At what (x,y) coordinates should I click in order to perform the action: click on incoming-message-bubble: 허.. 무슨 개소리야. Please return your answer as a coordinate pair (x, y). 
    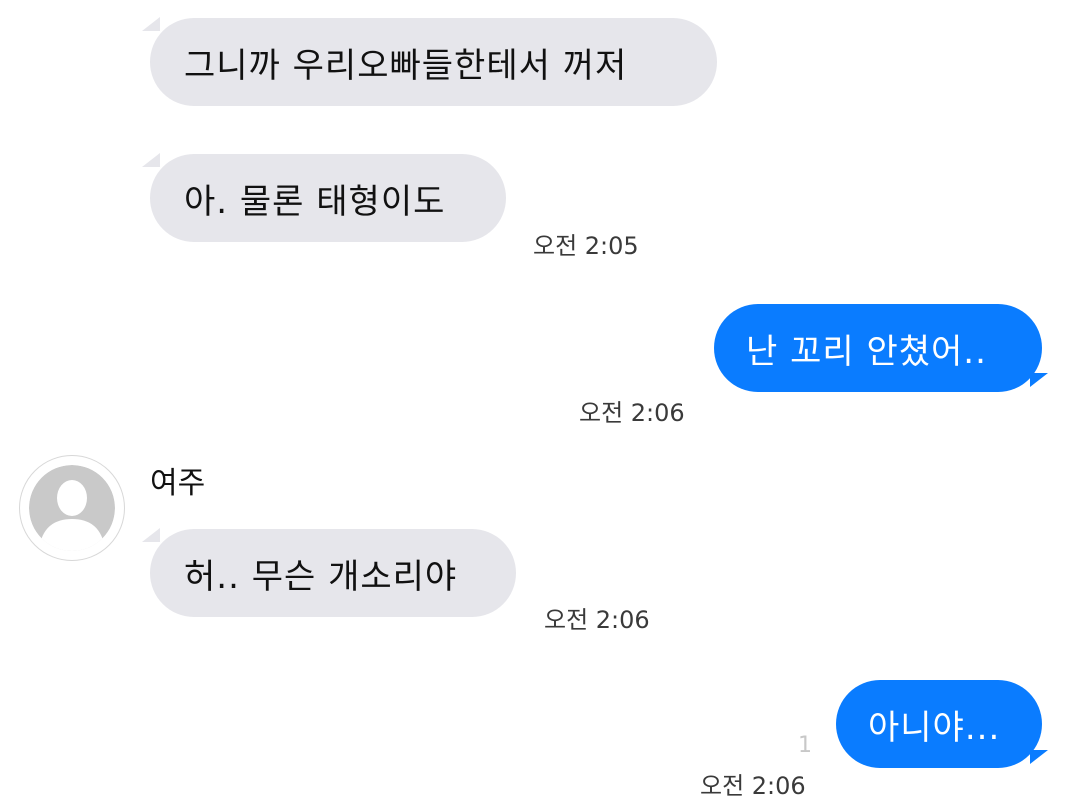
    Looking at the image, I should click on (333, 573).